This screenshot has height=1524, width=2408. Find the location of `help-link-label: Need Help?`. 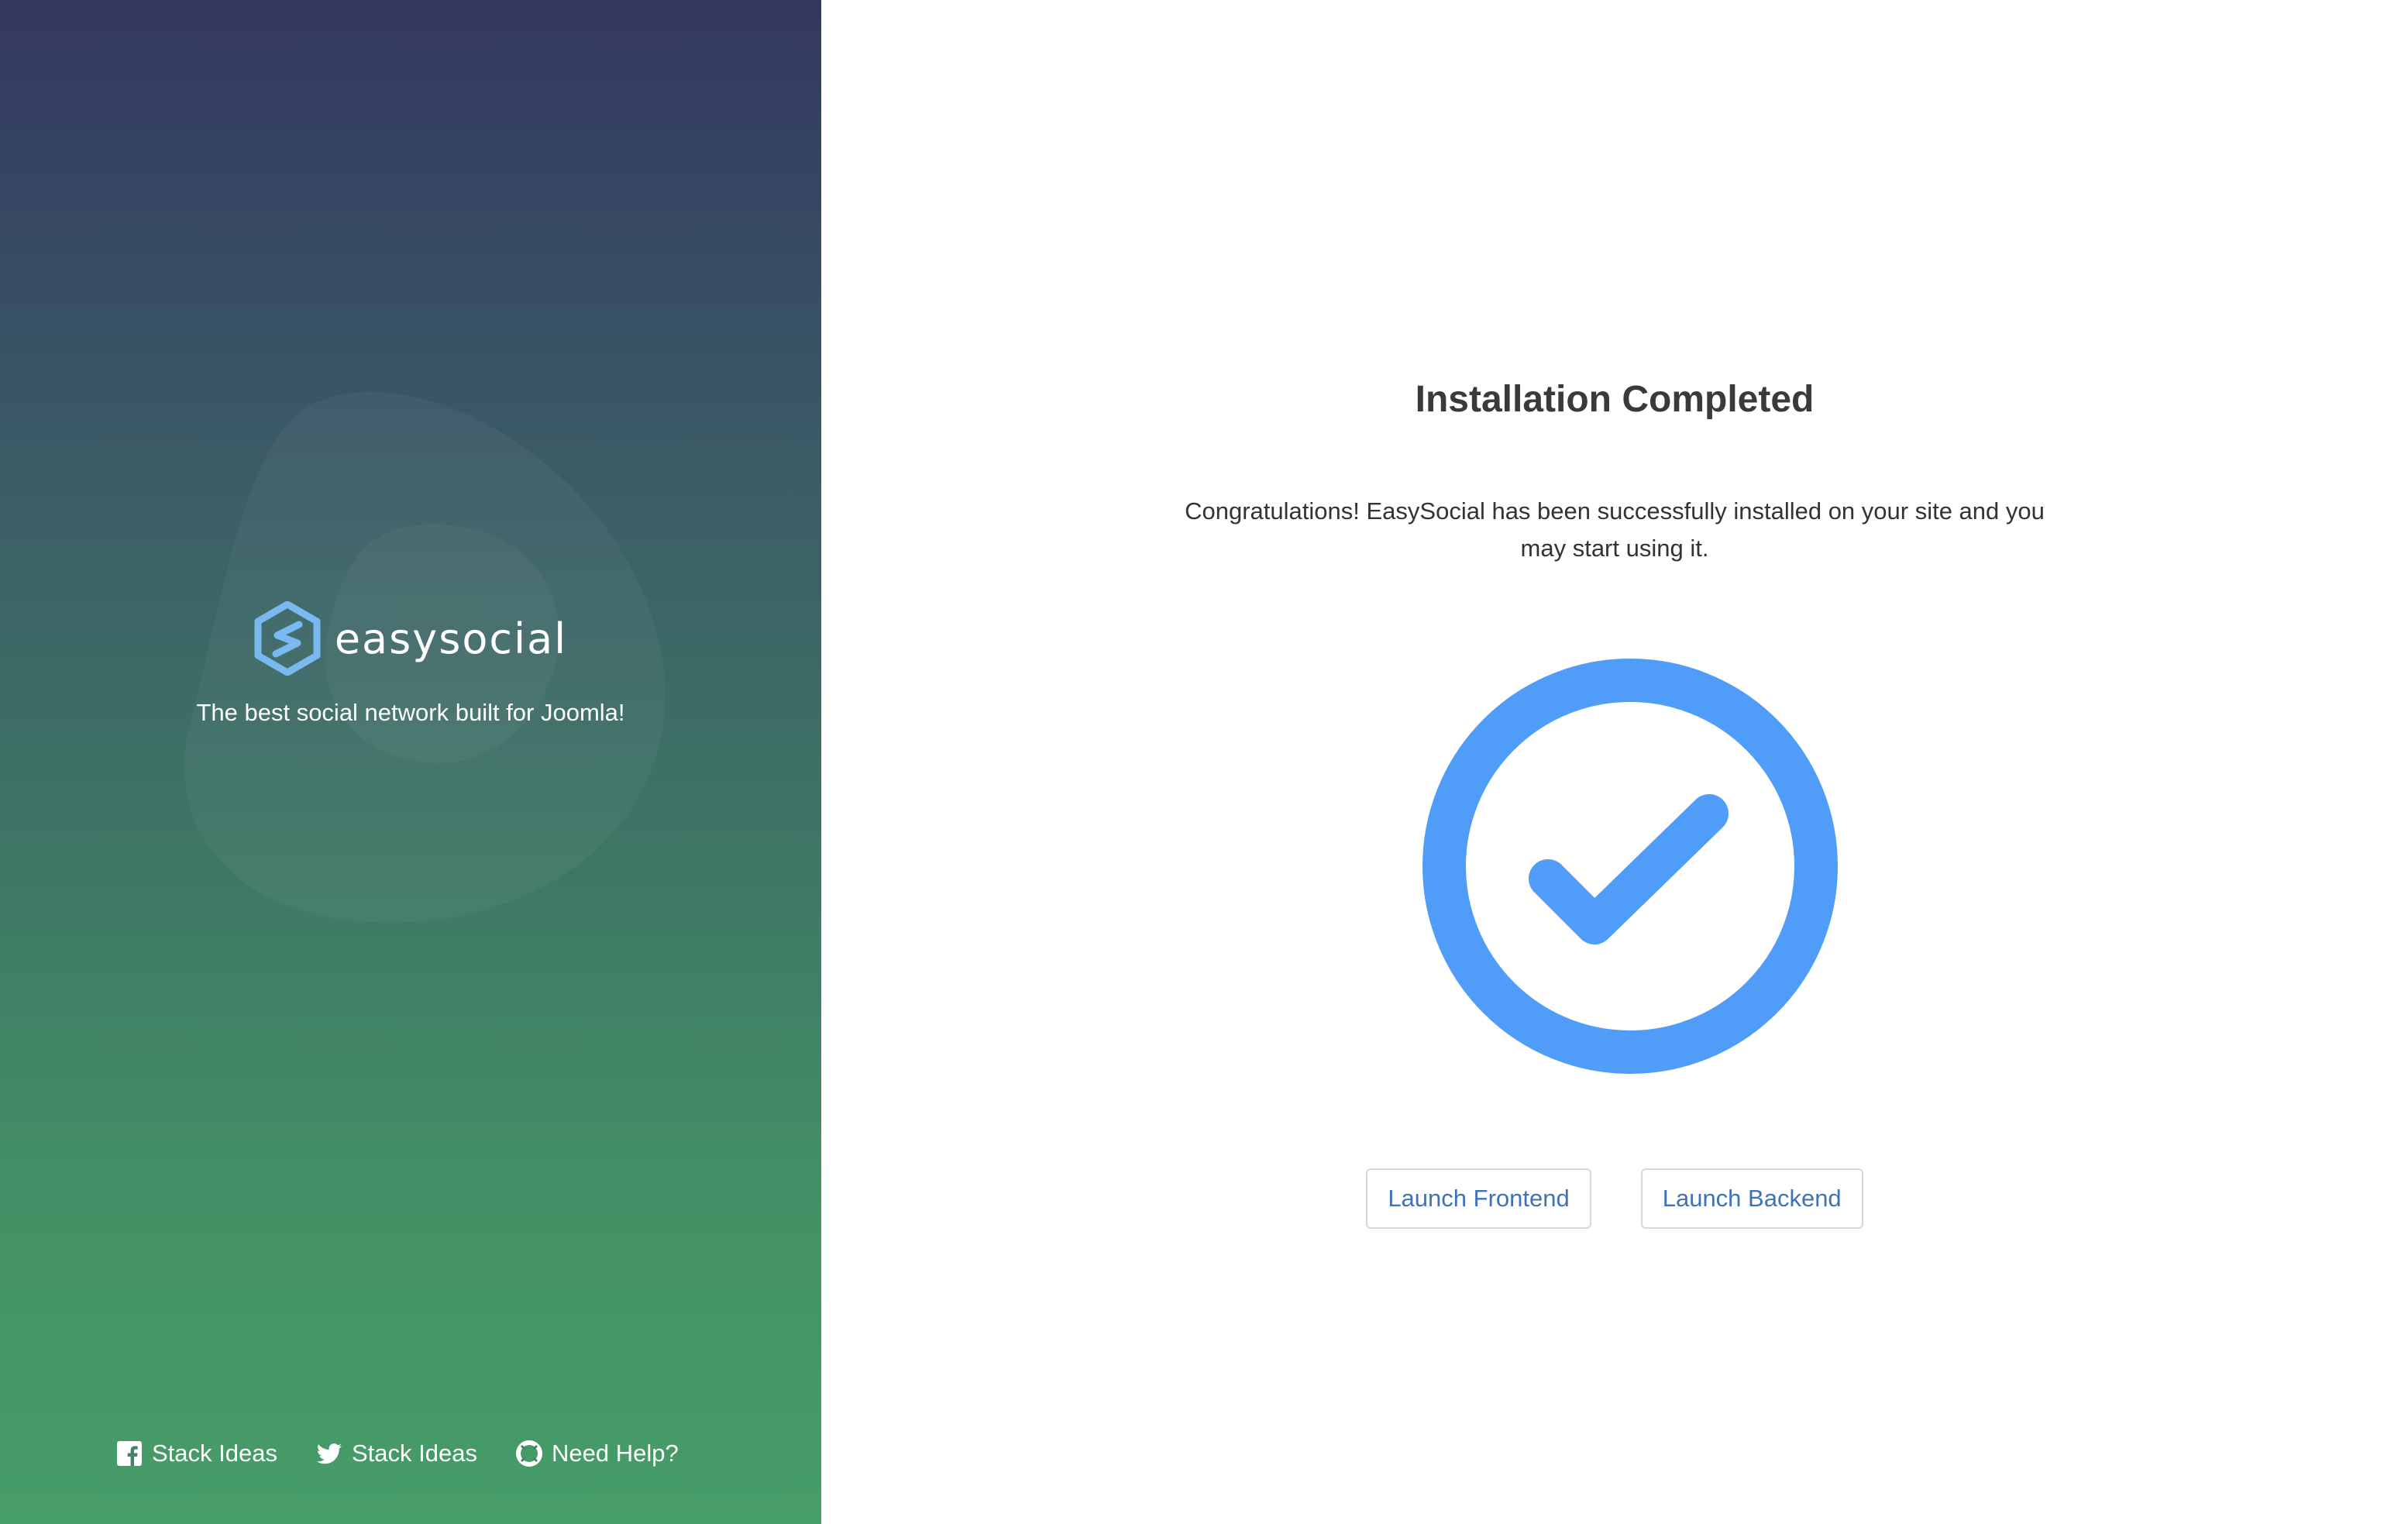

help-link-label: Need Help? is located at coordinates (615, 1453).